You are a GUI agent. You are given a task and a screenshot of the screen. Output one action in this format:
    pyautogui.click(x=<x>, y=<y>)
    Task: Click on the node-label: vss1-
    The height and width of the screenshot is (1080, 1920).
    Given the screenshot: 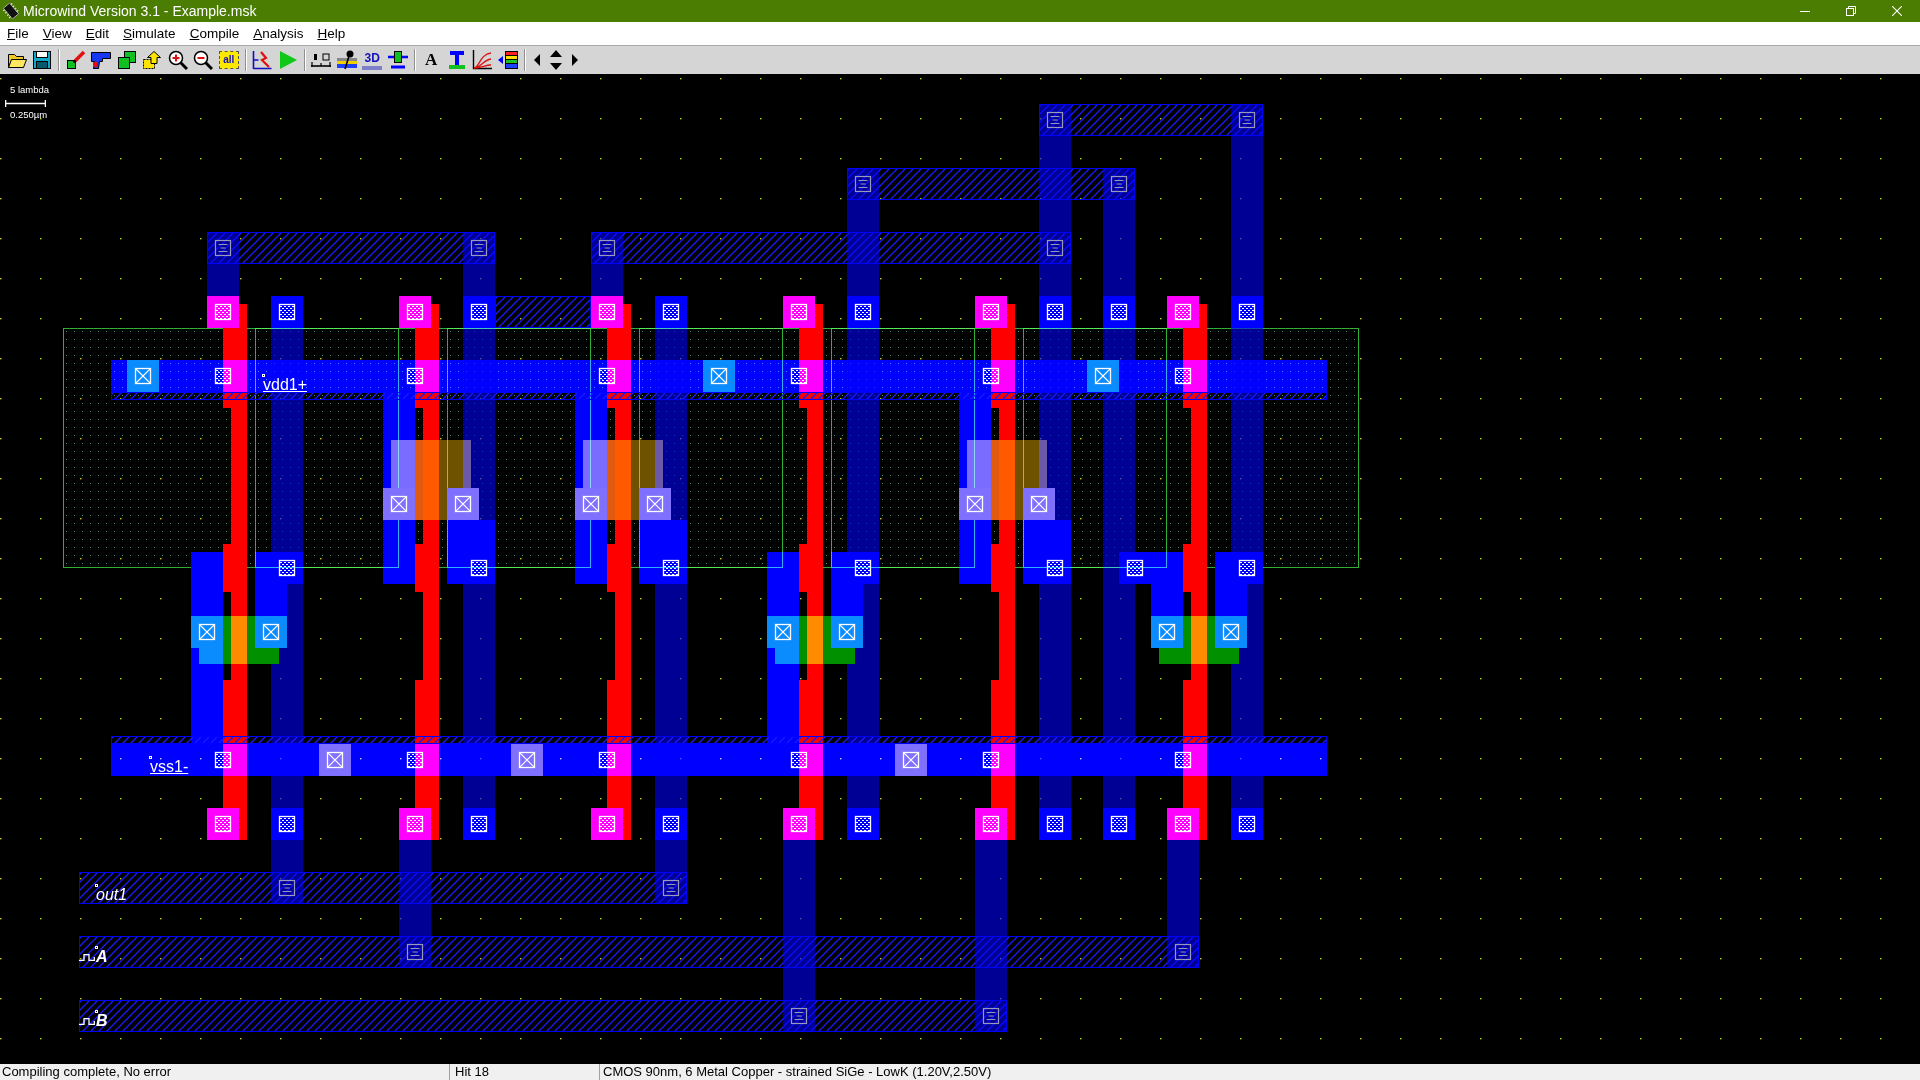 What is the action you would take?
    pyautogui.click(x=169, y=767)
    